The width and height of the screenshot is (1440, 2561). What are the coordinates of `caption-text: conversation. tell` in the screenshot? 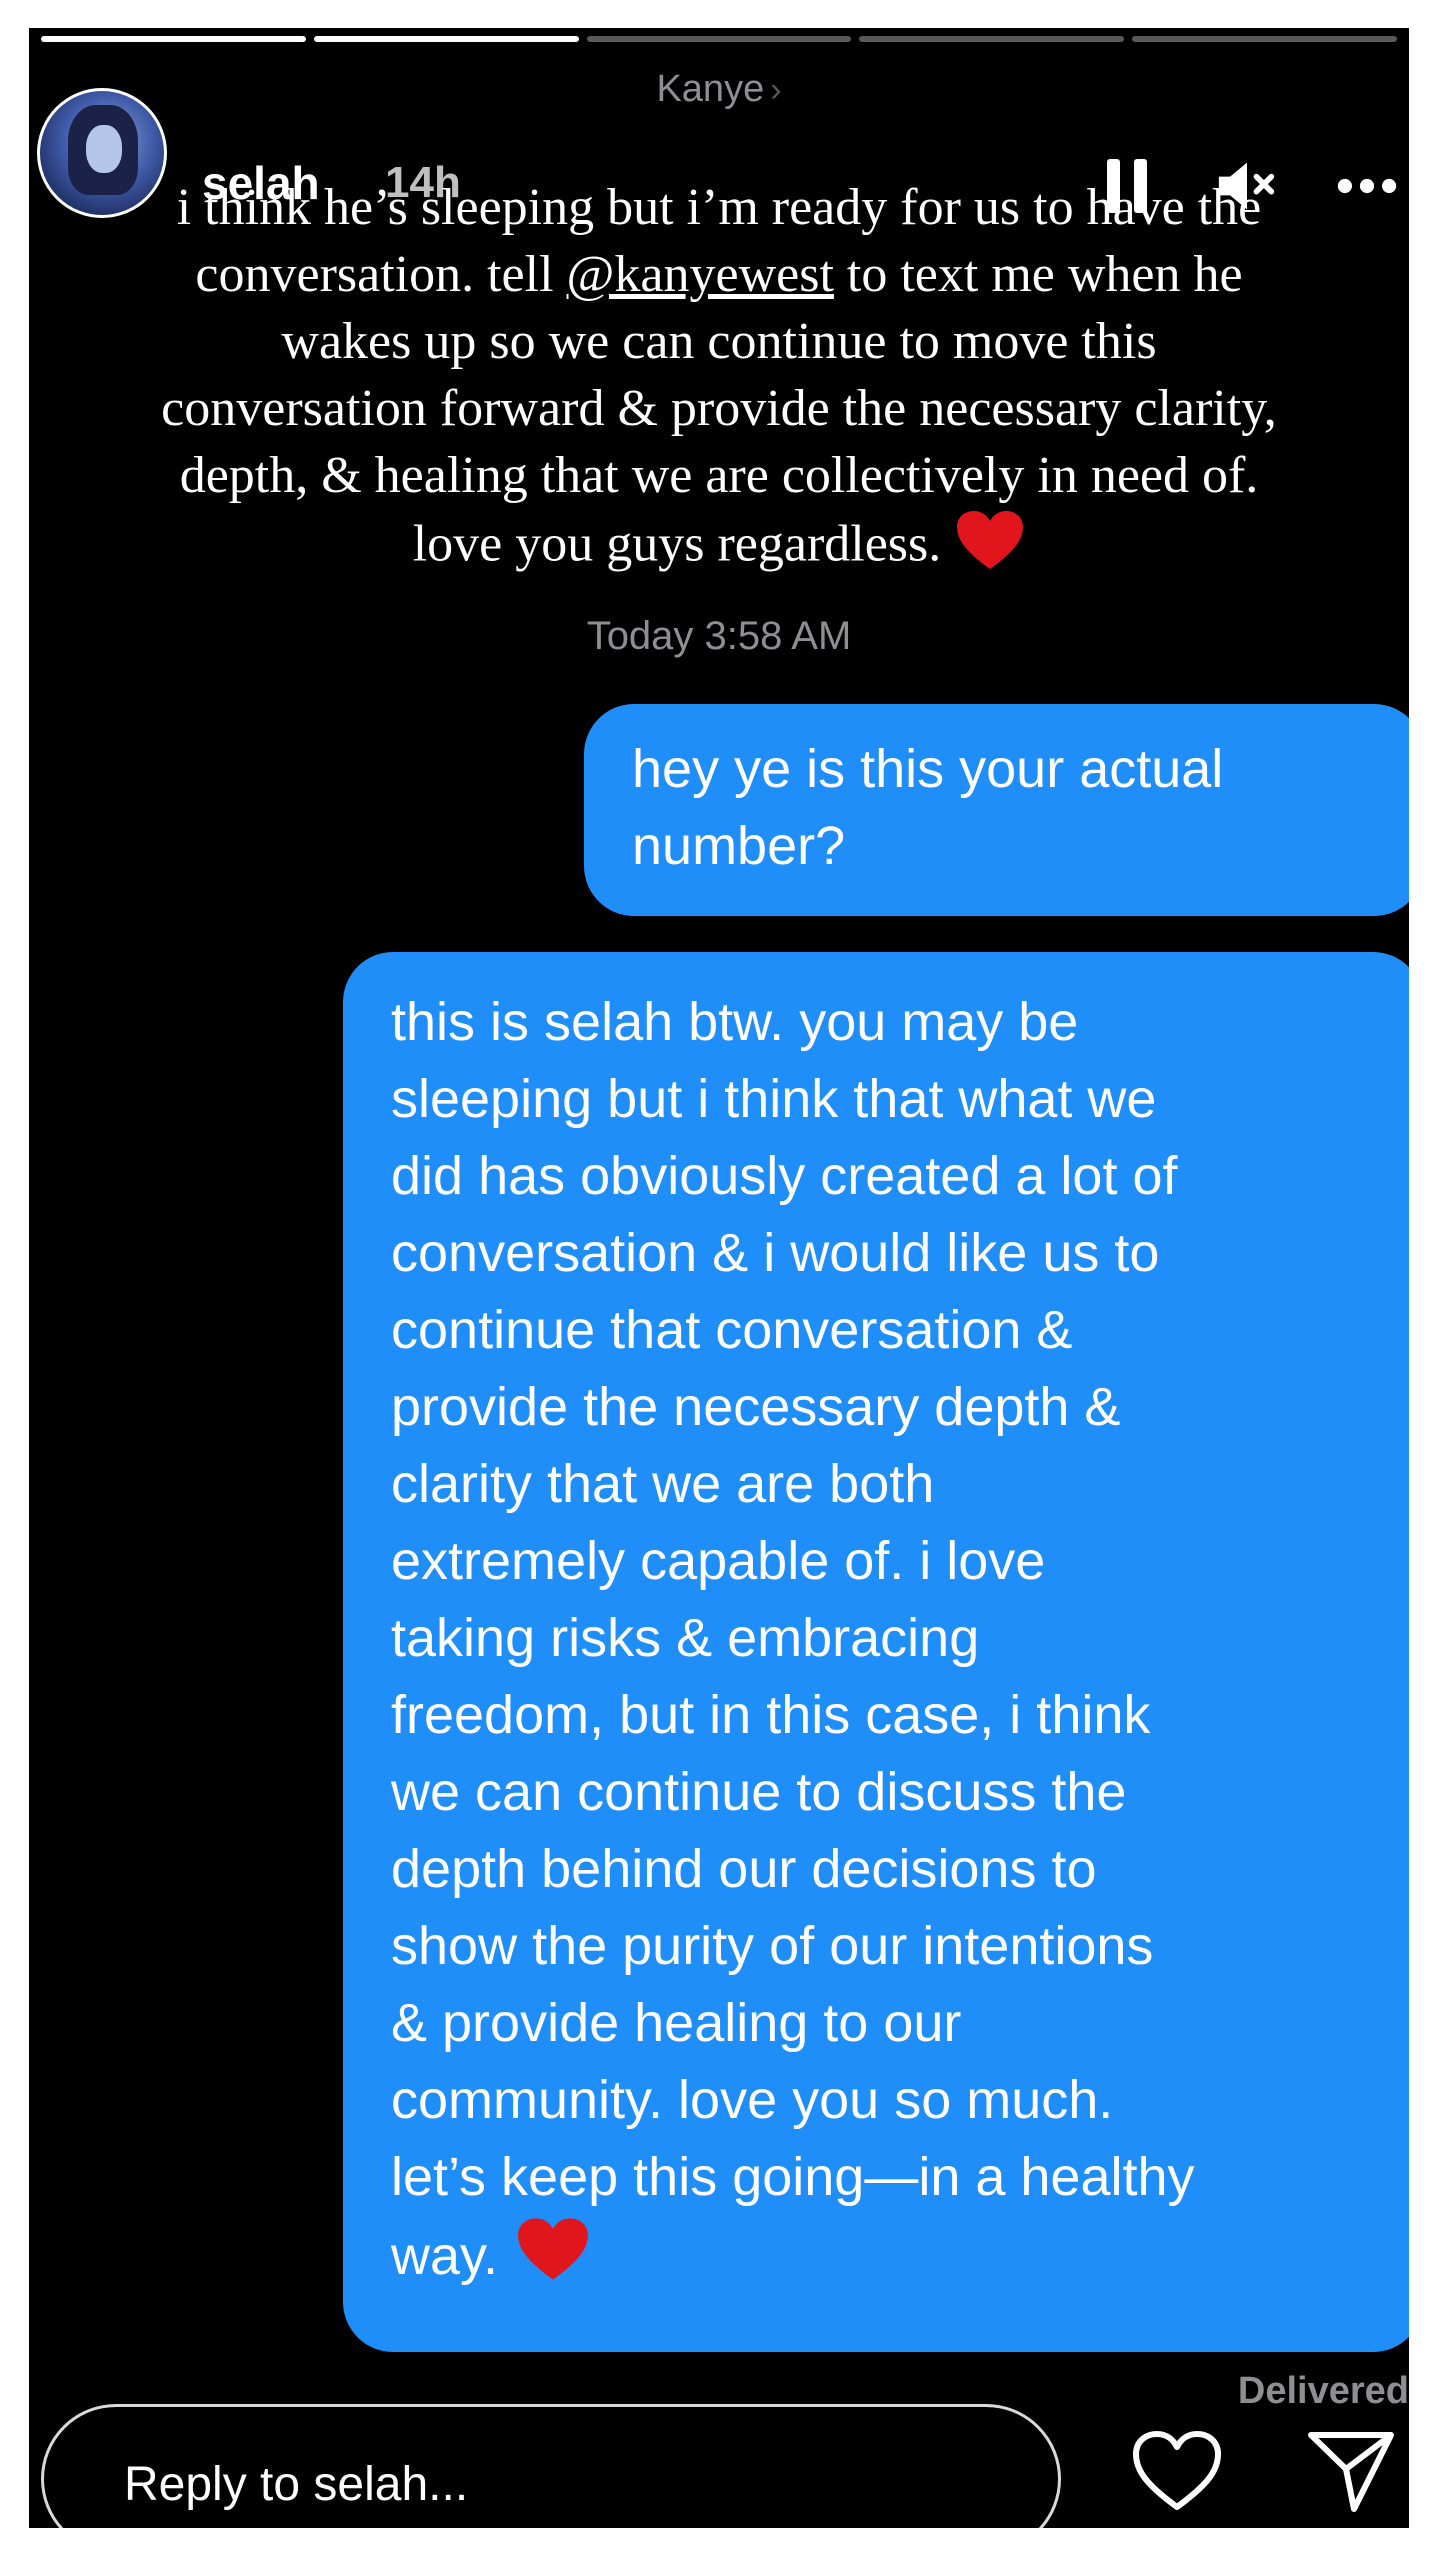 It's located at (381, 274).